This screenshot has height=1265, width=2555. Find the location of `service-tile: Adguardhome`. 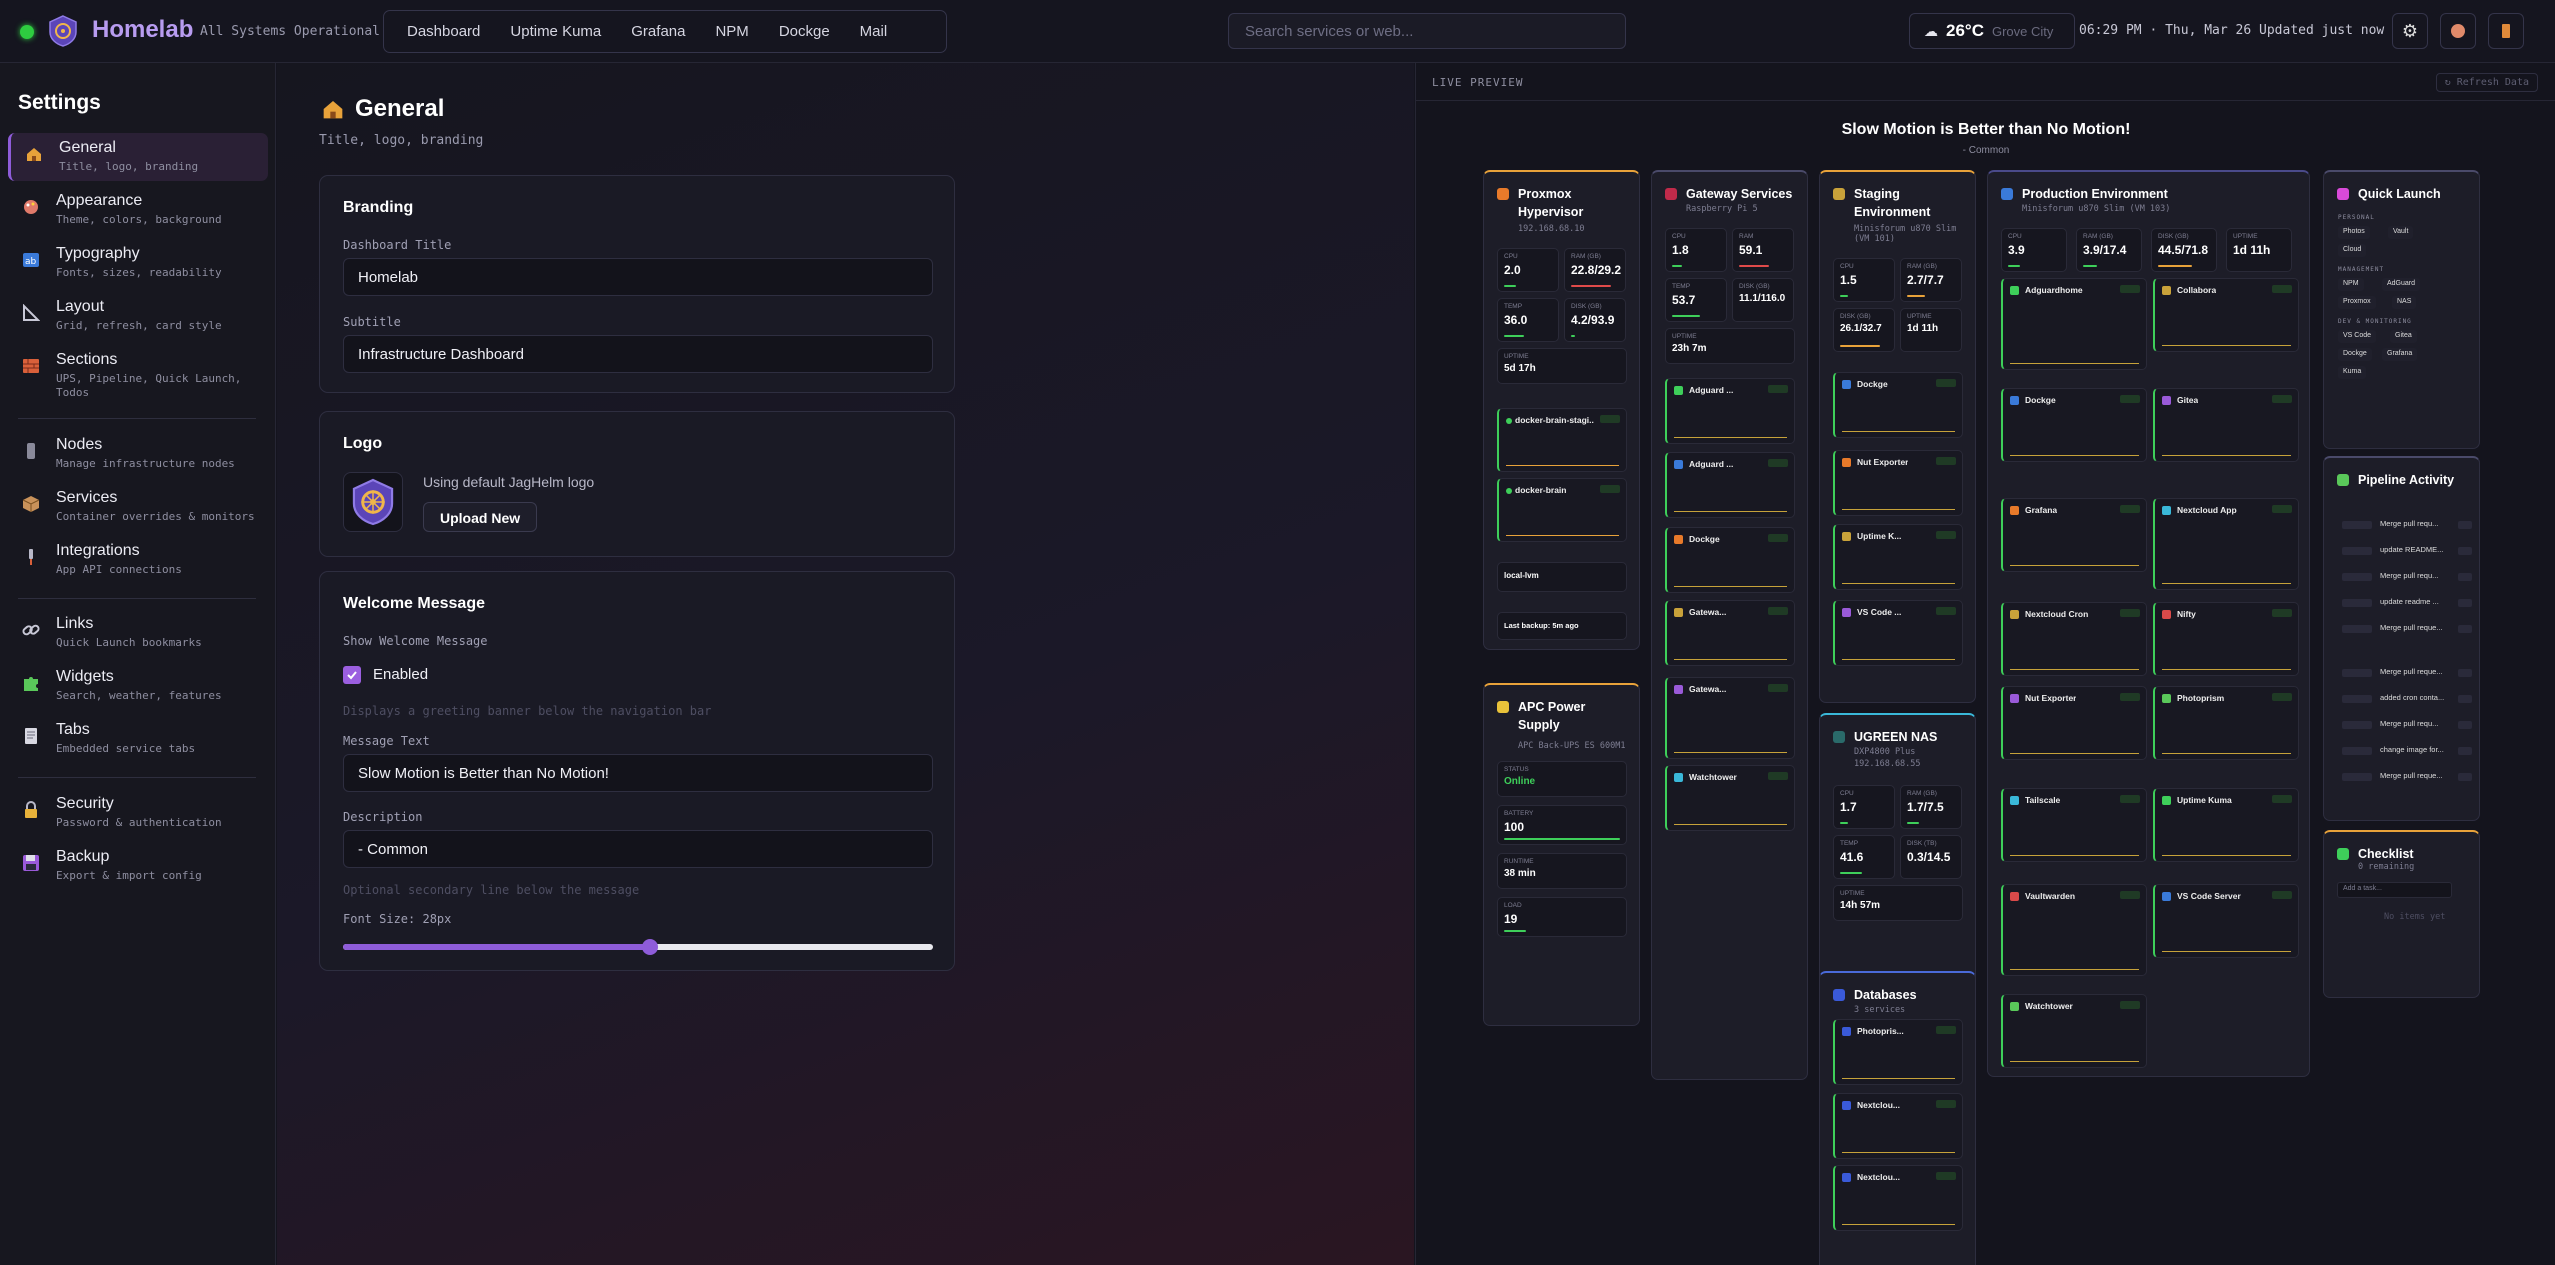

service-tile: Adguardhome is located at coordinates (2074, 324).